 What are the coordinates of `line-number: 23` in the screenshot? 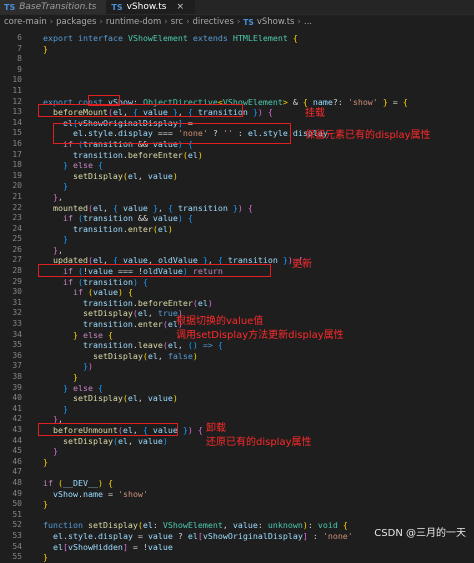 It's located at (17, 218).